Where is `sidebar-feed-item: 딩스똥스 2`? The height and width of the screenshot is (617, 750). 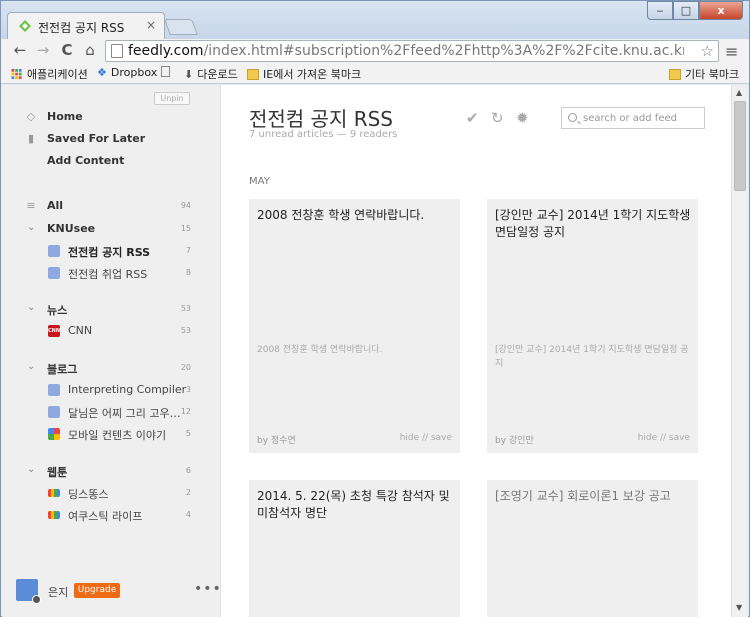 sidebar-feed-item: 딩스똥스 2 is located at coordinates (111, 493).